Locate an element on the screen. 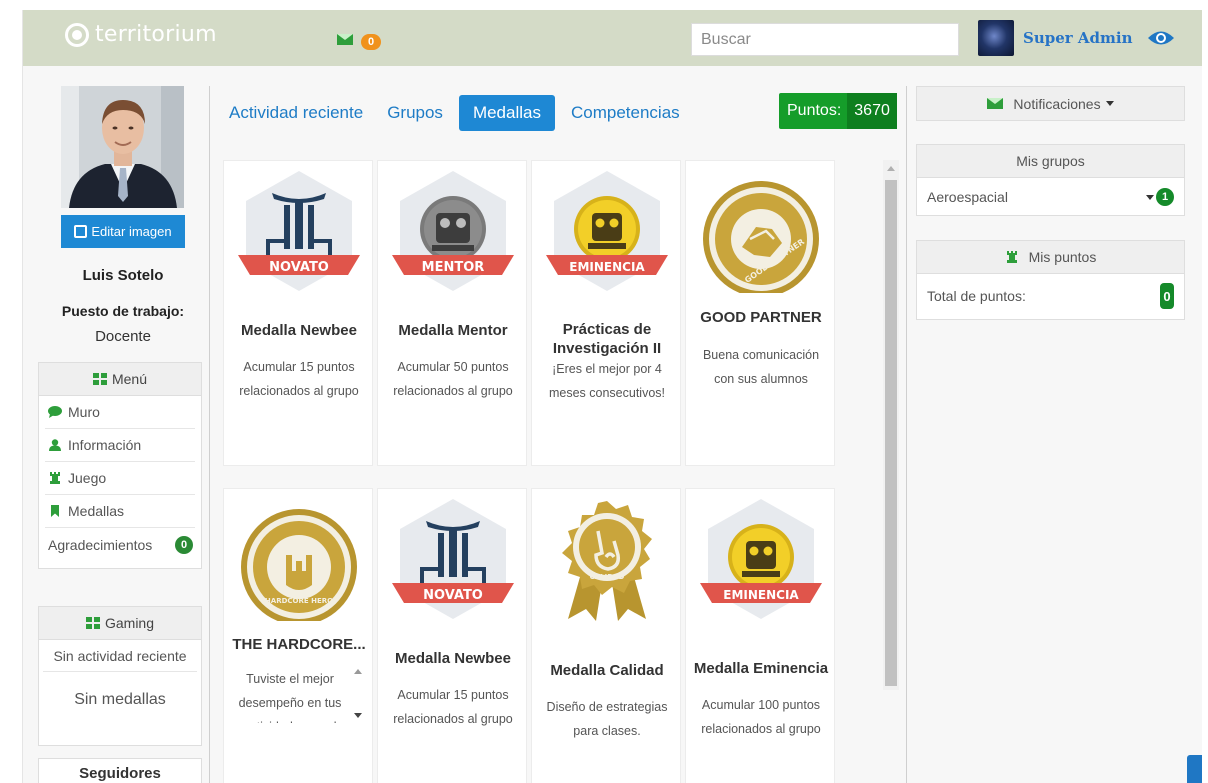 Image resolution: width=1208 pixels, height=783 pixels. medal-description: Diseño de estrategias para clases. is located at coordinates (607, 719).